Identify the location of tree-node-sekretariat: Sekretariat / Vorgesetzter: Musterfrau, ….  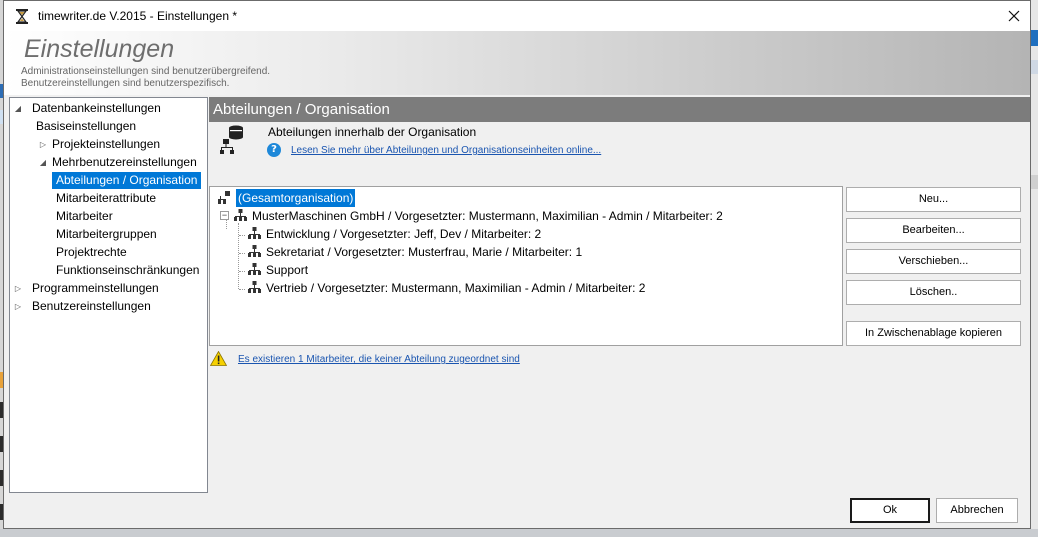
(526, 252).